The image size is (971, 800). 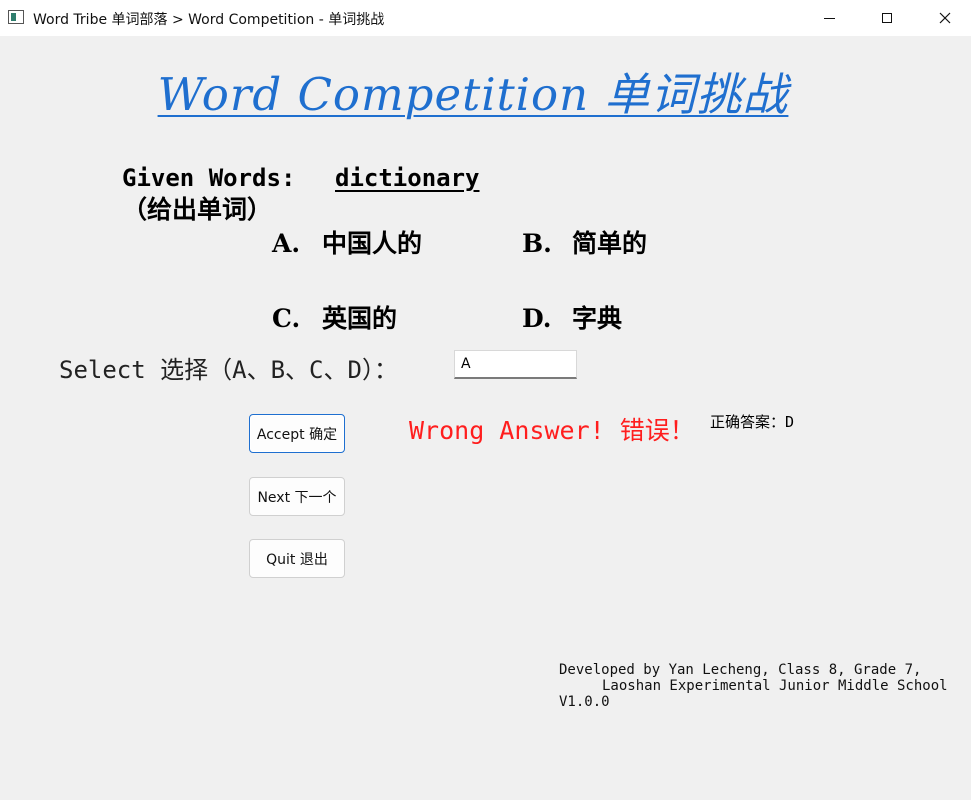 What do you see at coordinates (286, 318) in the screenshot?
I see `option-letter: C.` at bounding box center [286, 318].